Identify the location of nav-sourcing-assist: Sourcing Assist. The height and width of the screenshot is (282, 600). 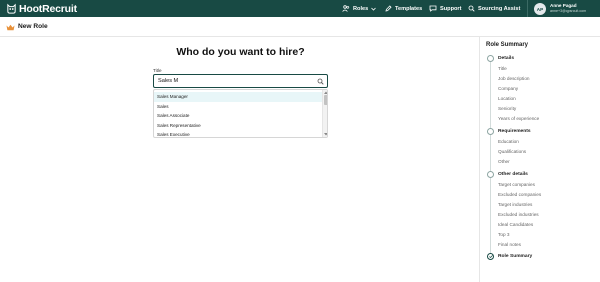
(494, 8).